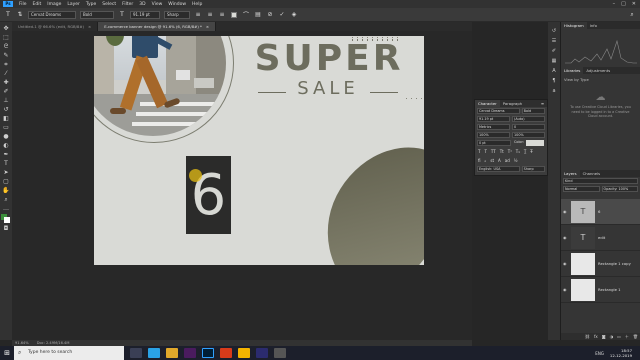 Image resolution: width=640 pixels, height=360 pixels. What do you see at coordinates (6, 29) in the screenshot?
I see `move-tool-icon: ✥` at bounding box center [6, 29].